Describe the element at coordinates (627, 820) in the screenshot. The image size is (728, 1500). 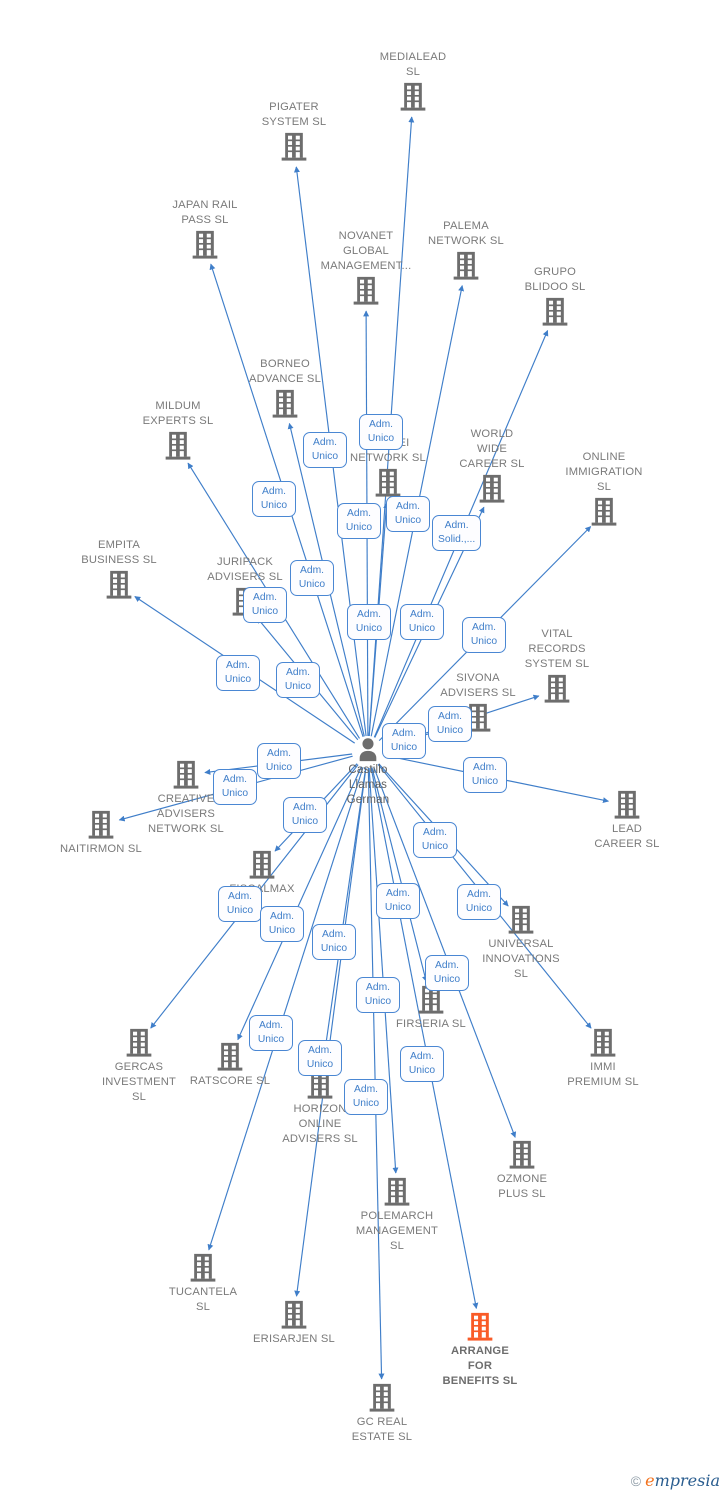
I see `company-node-leadcareer: LEAD CAREER SL` at that location.